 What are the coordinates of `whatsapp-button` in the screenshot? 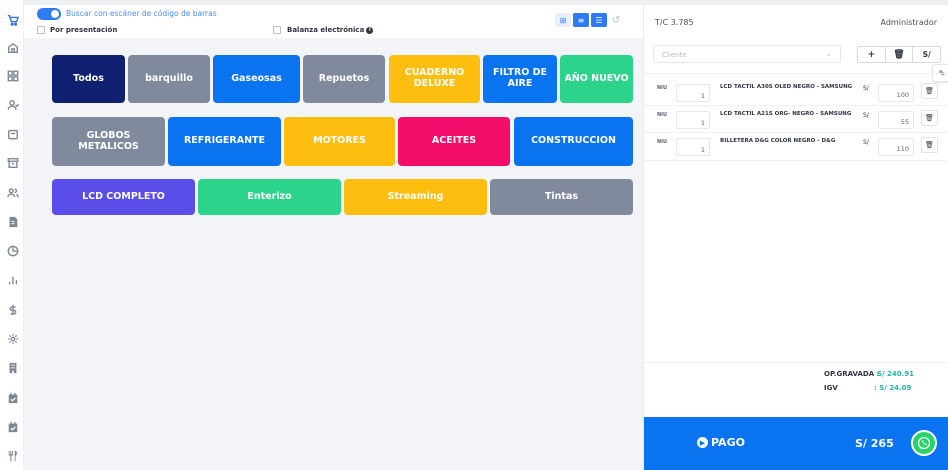 It's located at (924, 443).